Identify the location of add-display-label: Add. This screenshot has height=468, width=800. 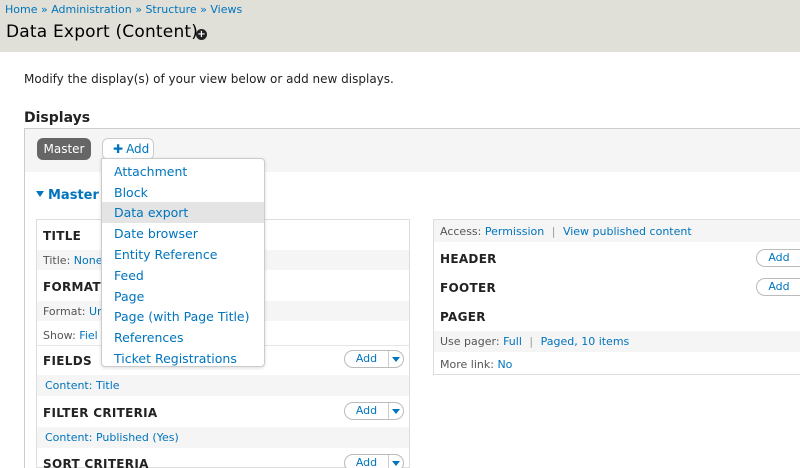
(138, 149).